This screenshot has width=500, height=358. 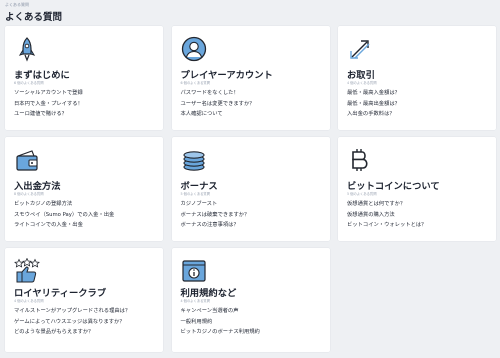 I want to click on faq-link: パスワードをなくした！, so click(x=218, y=93).